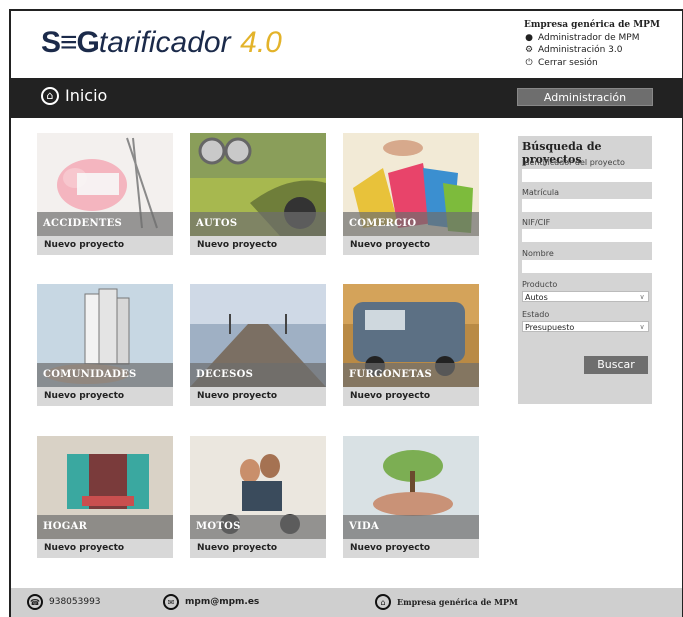 Image resolution: width=683 pixels, height=617 pixels. Describe the element at coordinates (541, 192) in the screenshot. I see `plate-label: Matrícula` at that location.